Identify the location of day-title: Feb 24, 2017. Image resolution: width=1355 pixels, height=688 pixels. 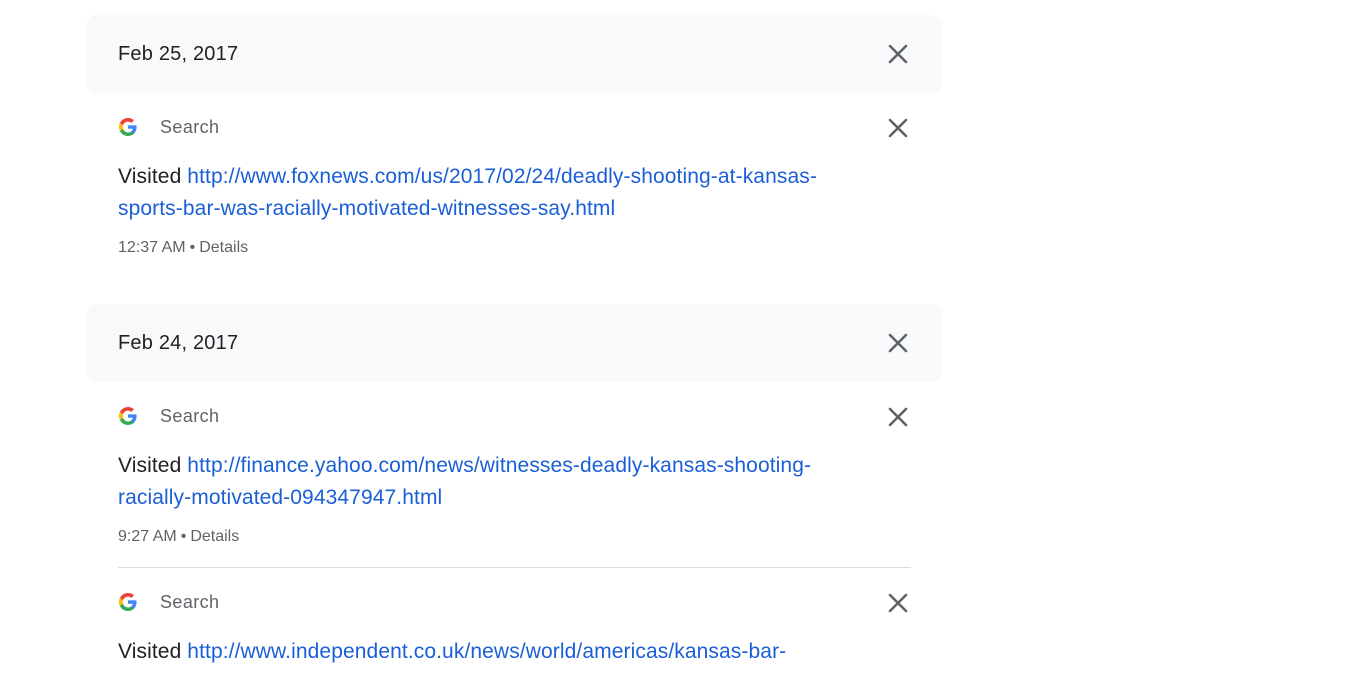
(178, 343).